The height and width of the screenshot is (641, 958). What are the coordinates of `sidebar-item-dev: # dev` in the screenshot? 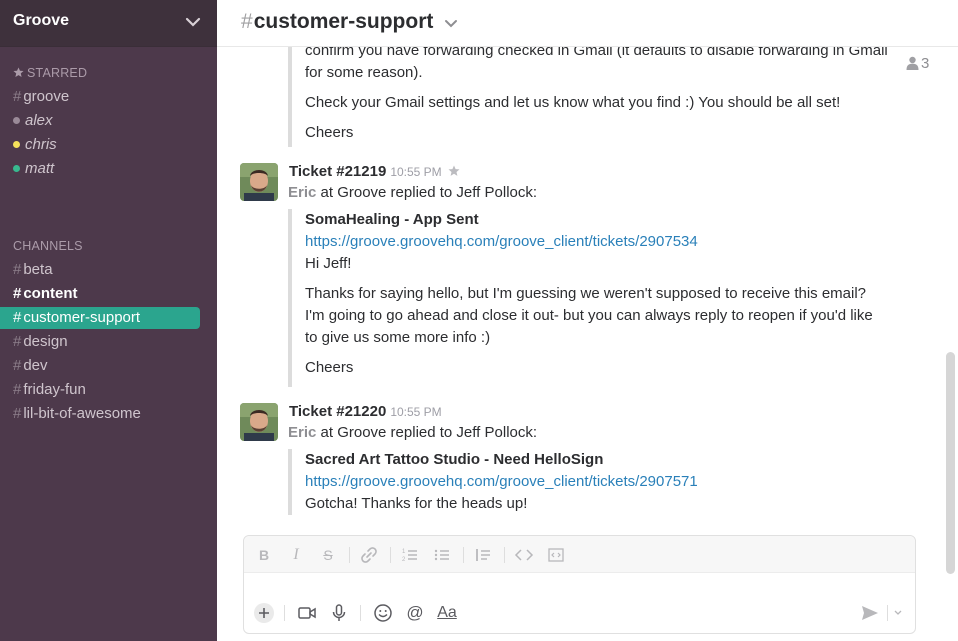 It's located at (100, 366).